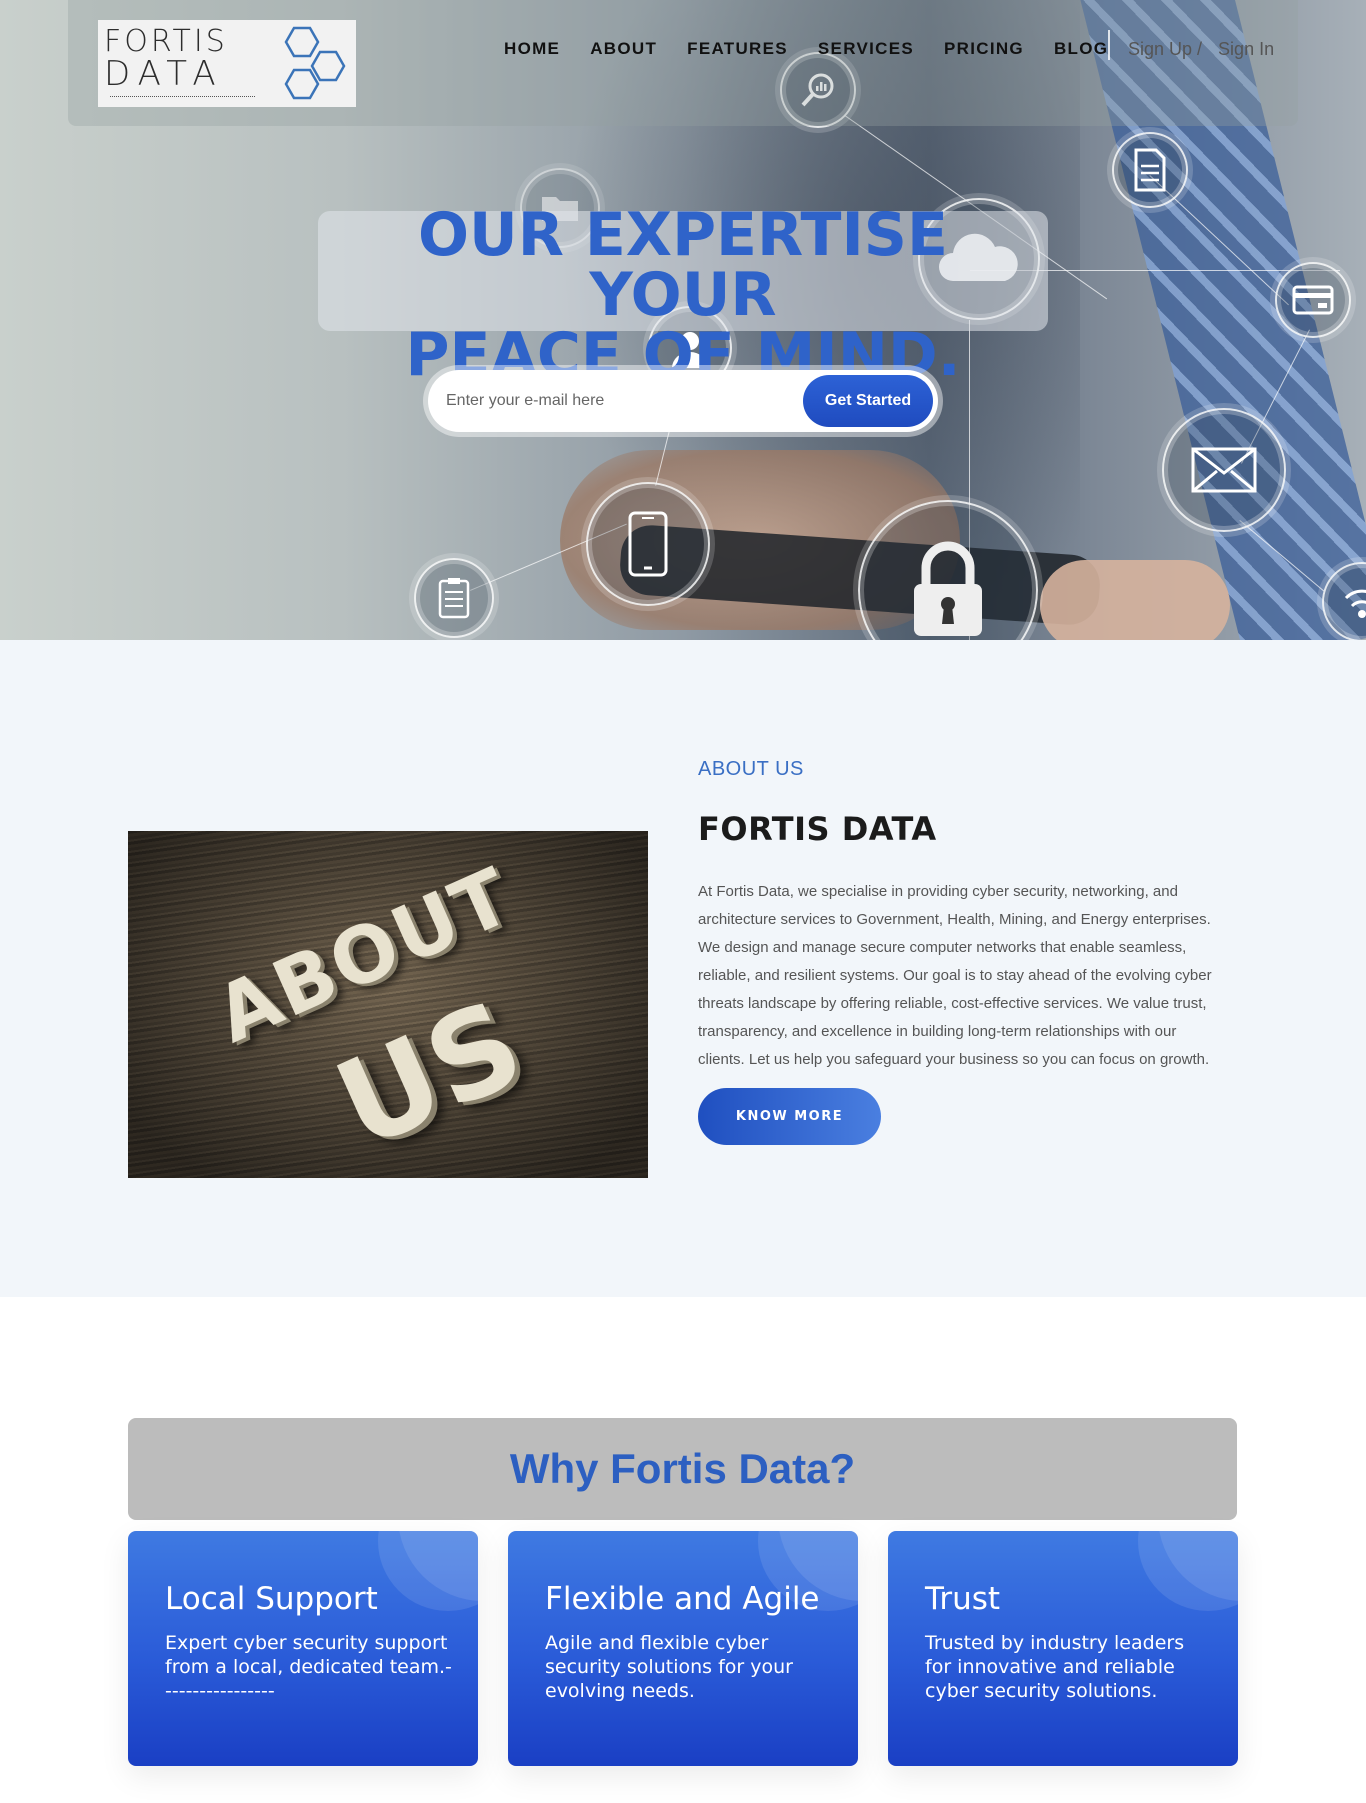 The width and height of the screenshot is (1366, 1803). Describe the element at coordinates (1246, 49) in the screenshot. I see `sign-in-link: Sign In` at that location.